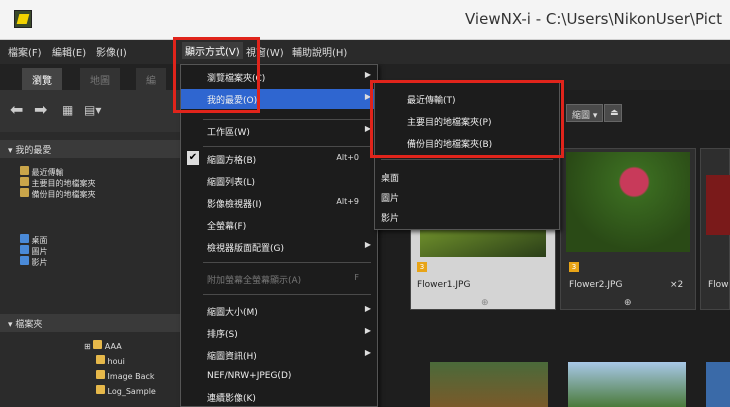 This screenshot has height=407, width=730. I want to click on menu-item-secondary-fullscreen: 附加螢幕全螢幕顯示(A) F, so click(283, 279).